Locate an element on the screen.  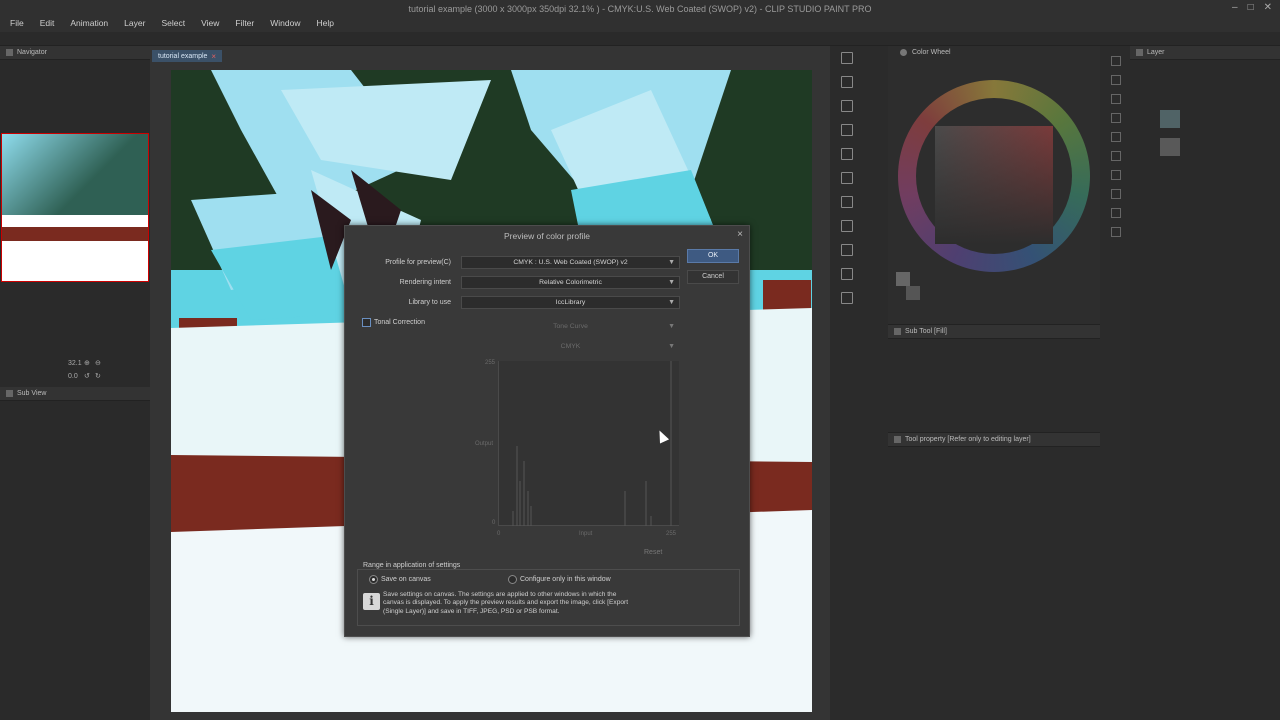
fill-icon is located at coordinates (1116, 156).